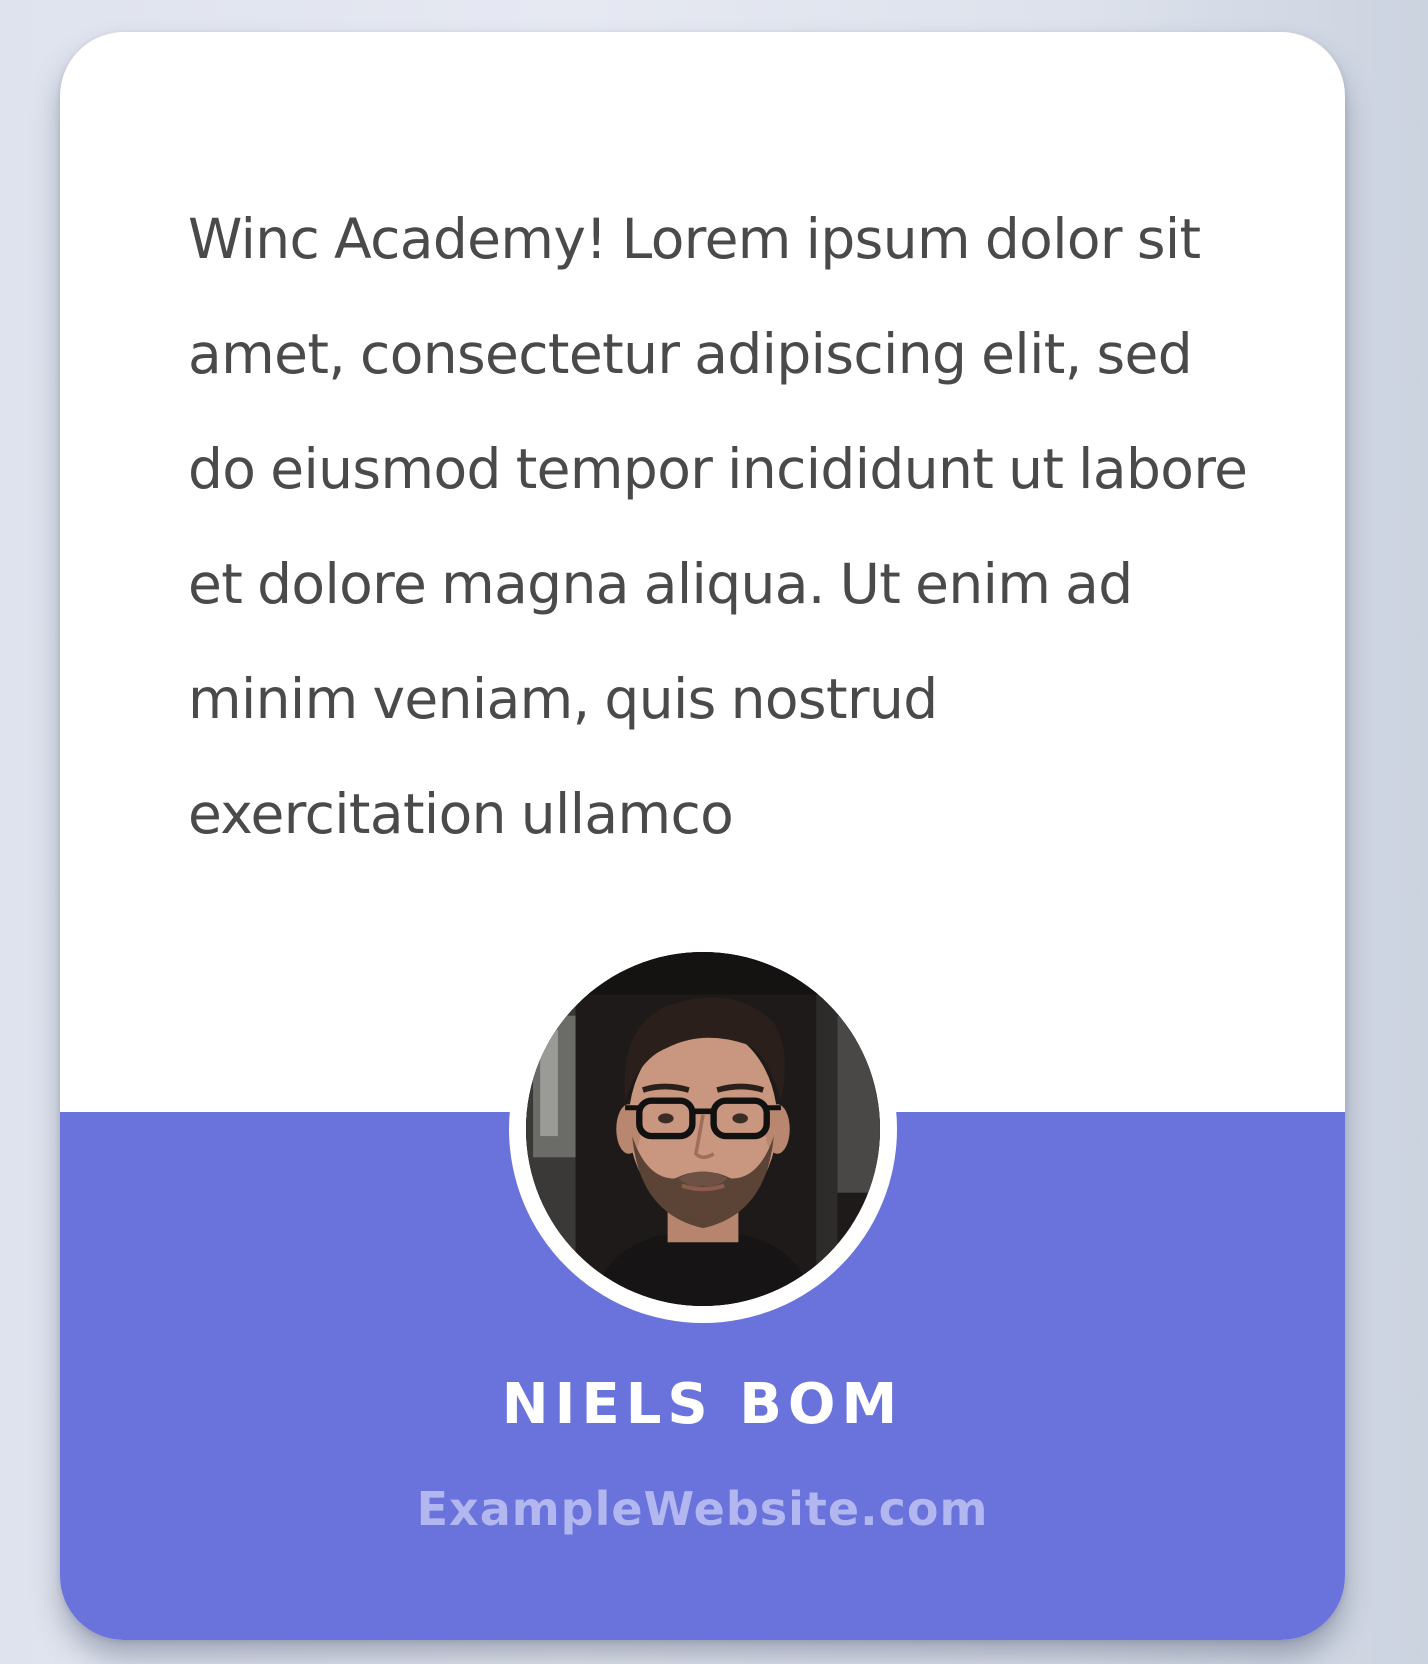 This screenshot has width=1428, height=1664. Describe the element at coordinates (702, 1509) in the screenshot. I see `author-website: ExampleWebsite.com` at that location.